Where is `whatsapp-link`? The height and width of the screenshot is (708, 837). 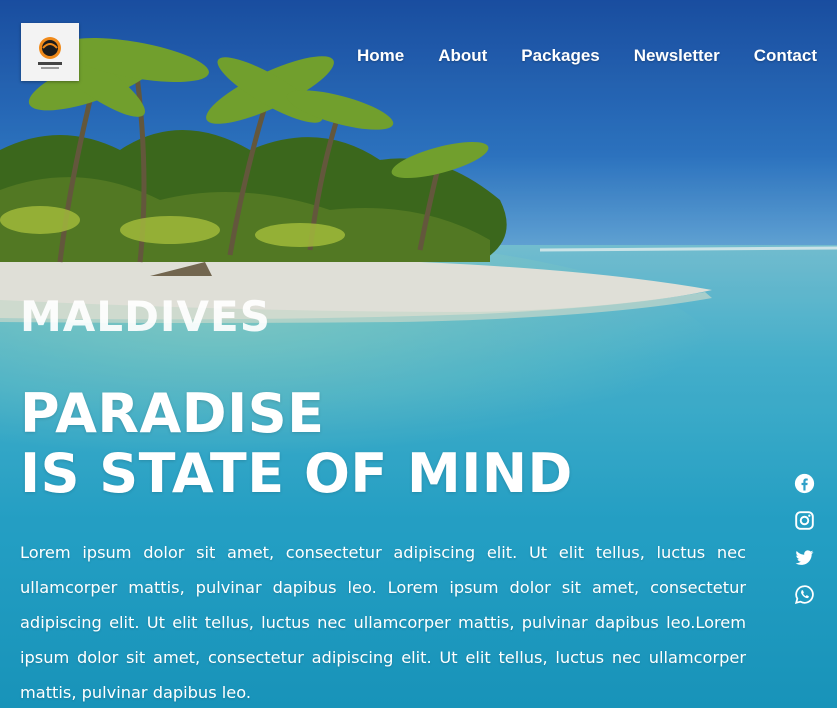
whatsapp-link is located at coordinates (804, 594).